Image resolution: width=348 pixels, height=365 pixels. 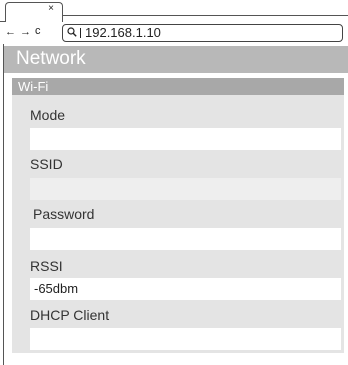 What do you see at coordinates (33, 86) in the screenshot?
I see `section-title: Wi-Fi` at bounding box center [33, 86].